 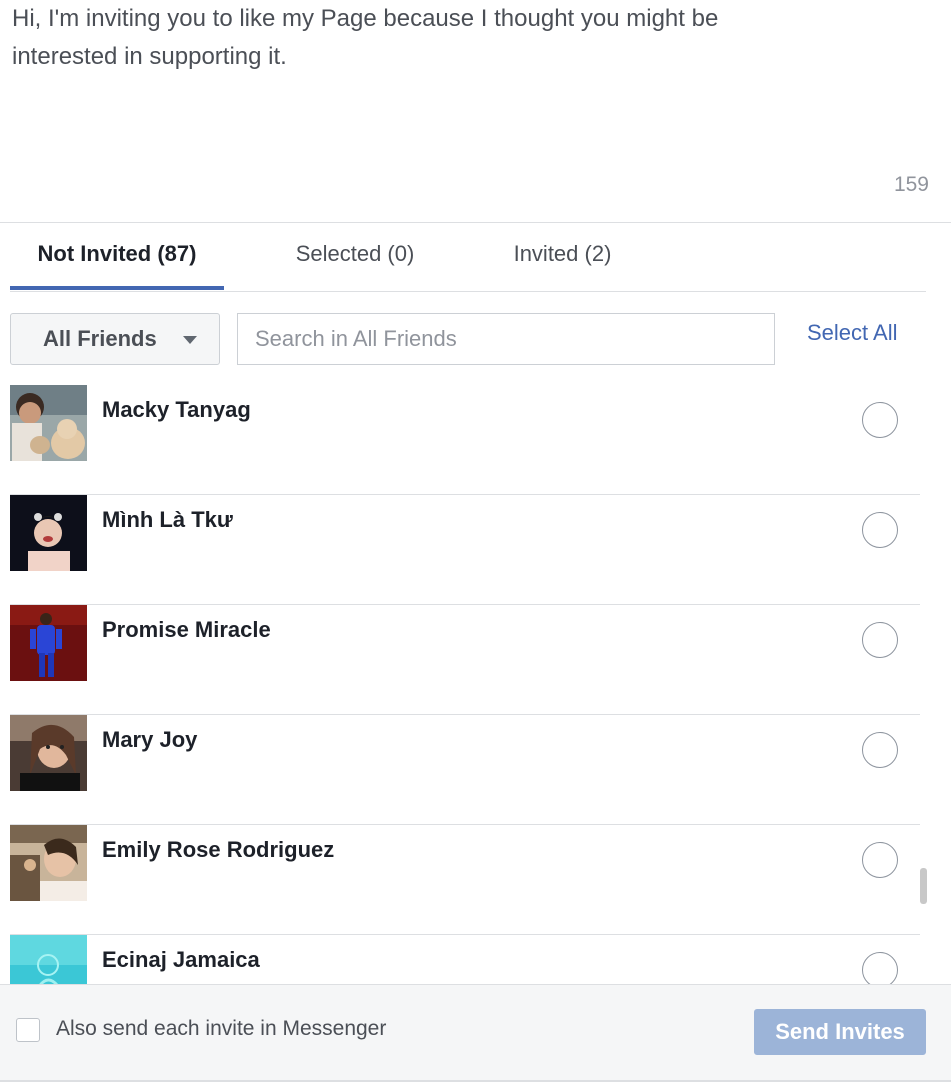 I want to click on friend-name: Promise Miracle, so click(x=186, y=629).